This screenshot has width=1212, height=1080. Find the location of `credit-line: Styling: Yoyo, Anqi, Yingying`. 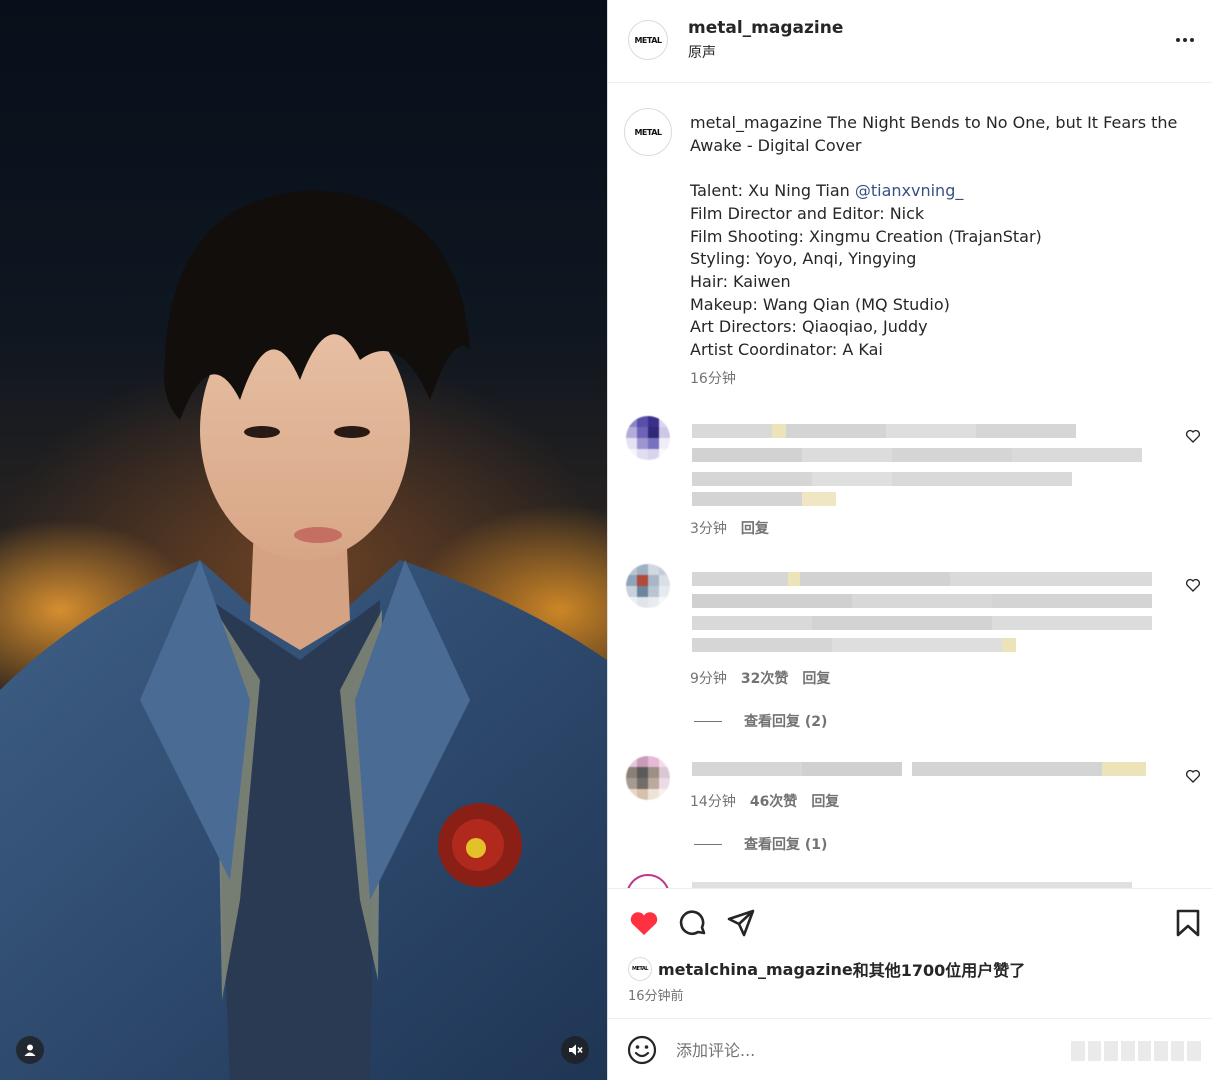

credit-line: Styling: Yoyo, Anqi, Yingying is located at coordinates (803, 259).